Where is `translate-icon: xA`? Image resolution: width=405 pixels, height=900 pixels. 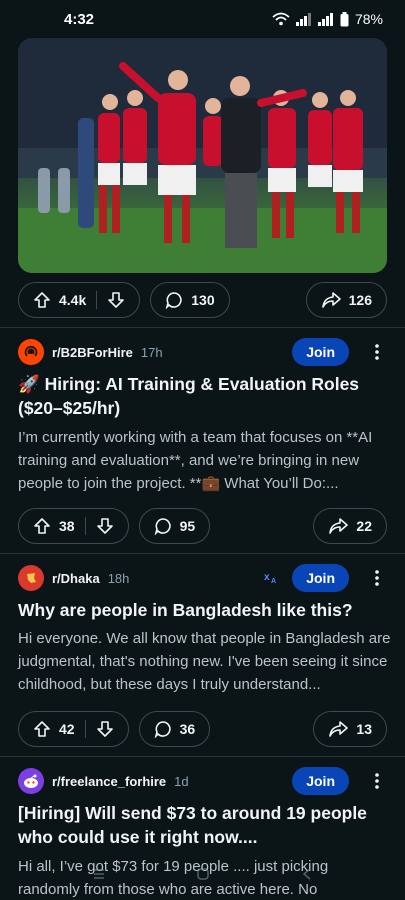
translate-icon: xA is located at coordinates (271, 578).